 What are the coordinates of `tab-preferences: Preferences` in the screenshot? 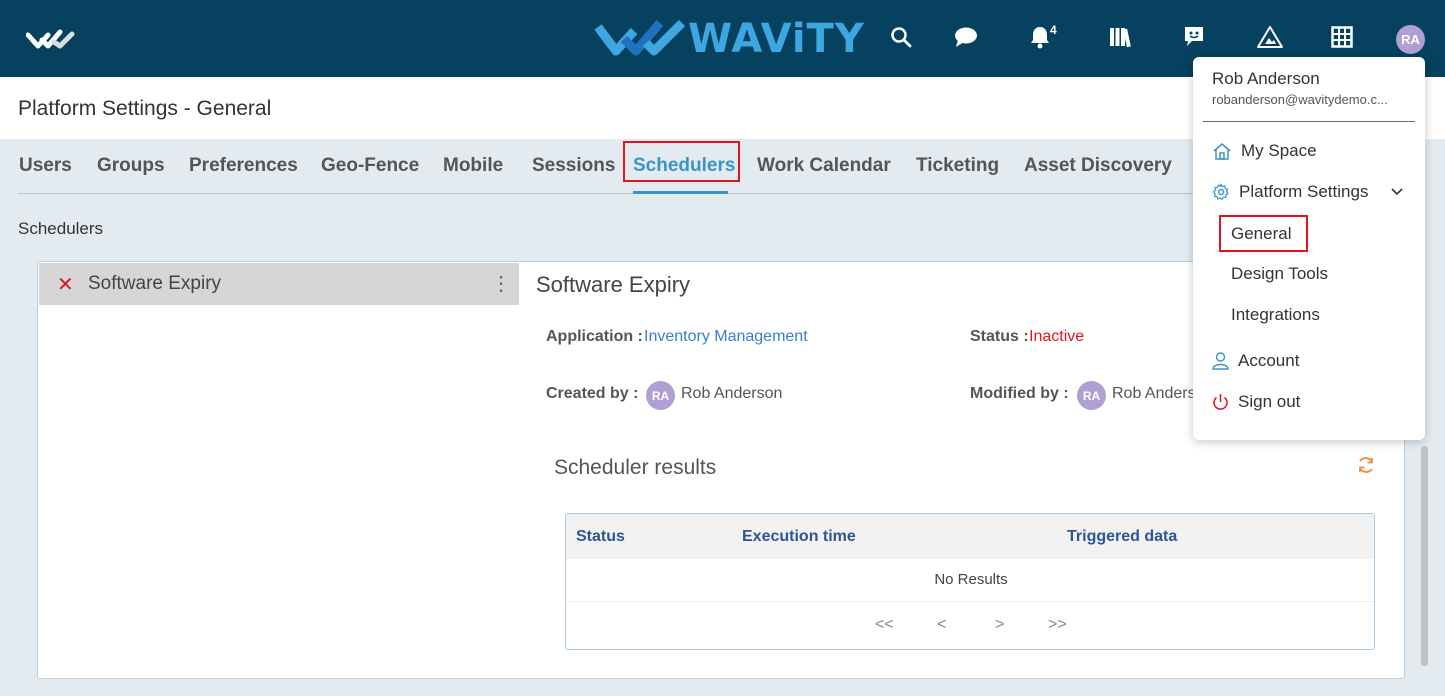 It's located at (243, 166).